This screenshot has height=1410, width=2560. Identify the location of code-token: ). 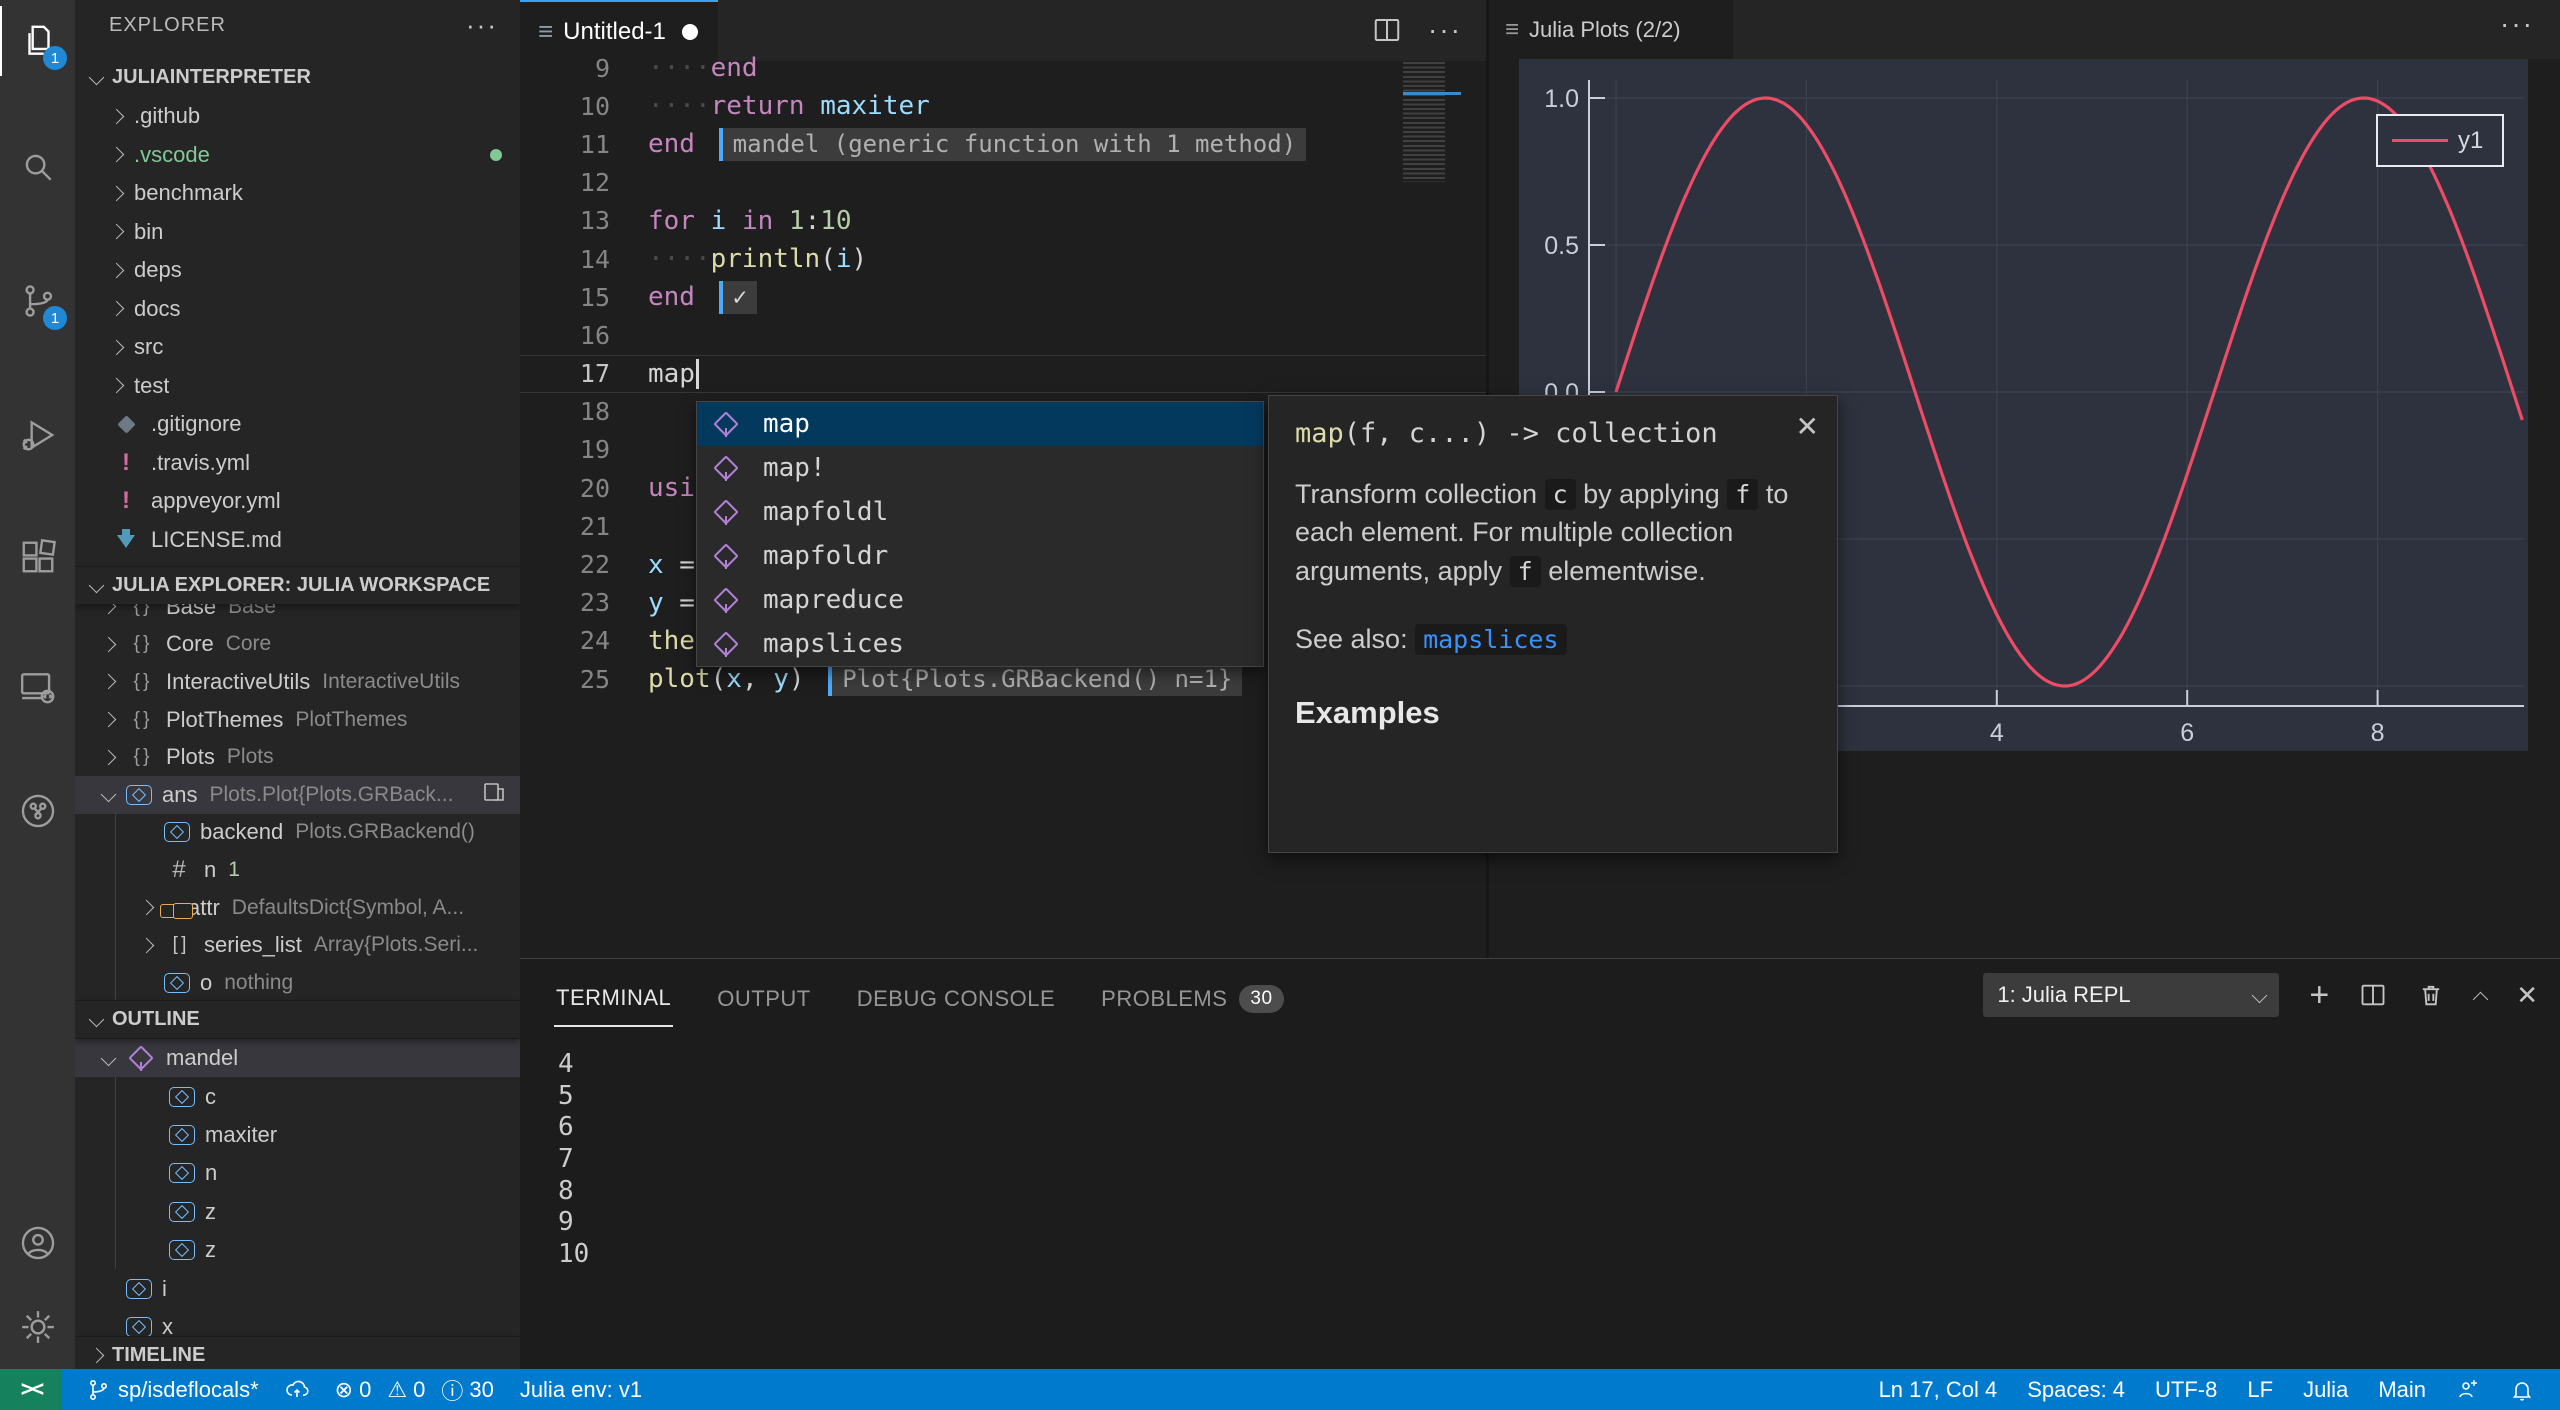
(804, 679).